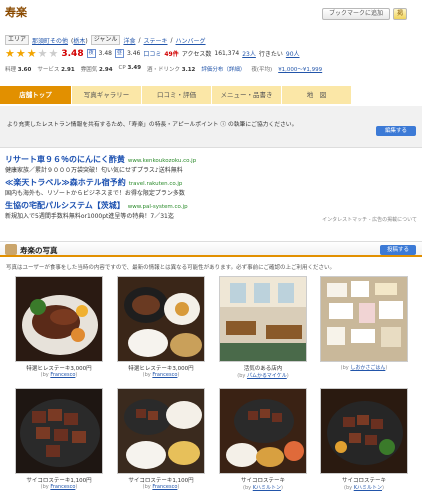 This screenshot has height=500, width=422. Describe the element at coordinates (50, 40) in the screenshot. I see `area-link: 那須町その他` at that location.